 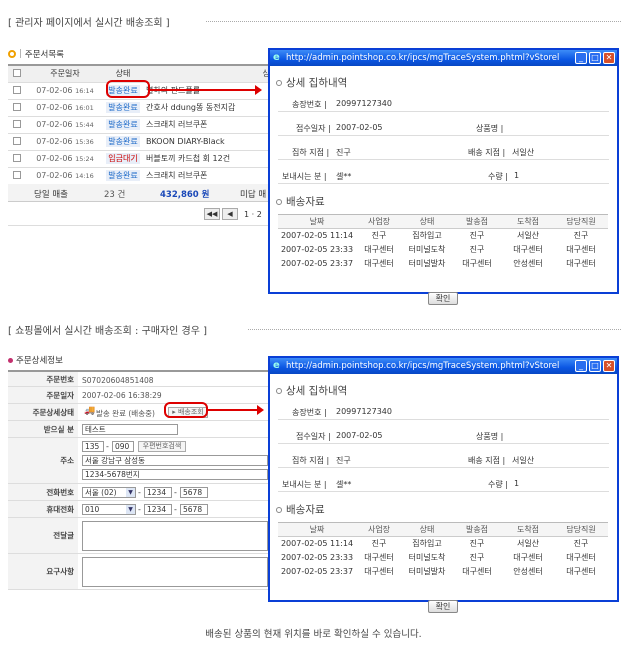 What do you see at coordinates (427, 263) in the screenshot?
I see `trace-cell: 터미널발차` at bounding box center [427, 263].